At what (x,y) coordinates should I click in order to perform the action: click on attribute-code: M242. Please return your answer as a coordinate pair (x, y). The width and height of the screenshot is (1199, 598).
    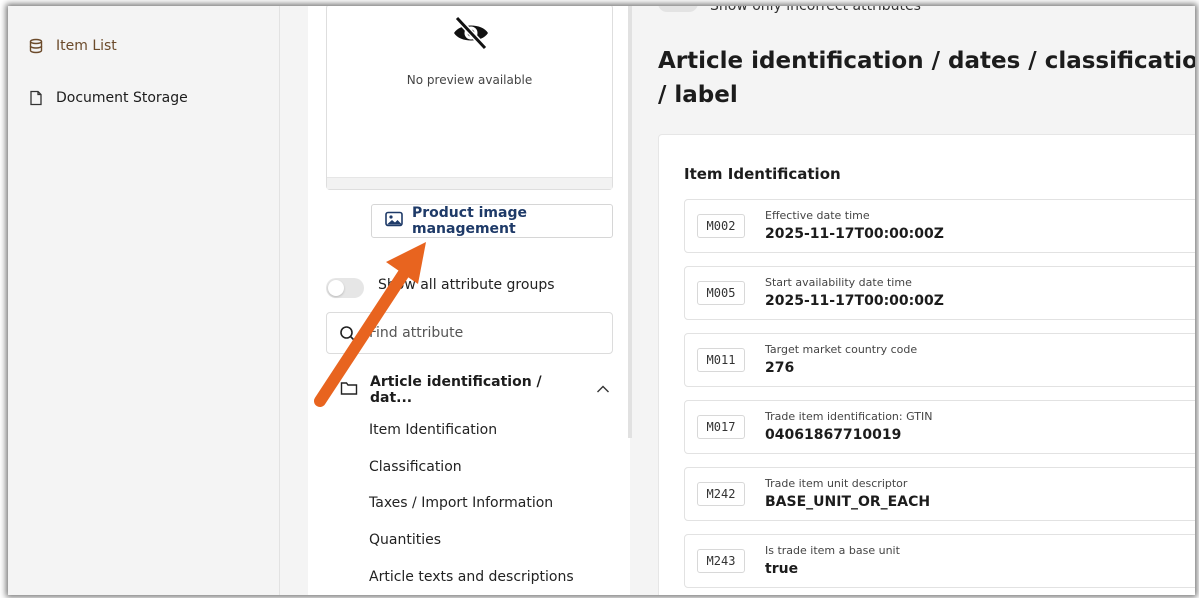
    Looking at the image, I should click on (721, 494).